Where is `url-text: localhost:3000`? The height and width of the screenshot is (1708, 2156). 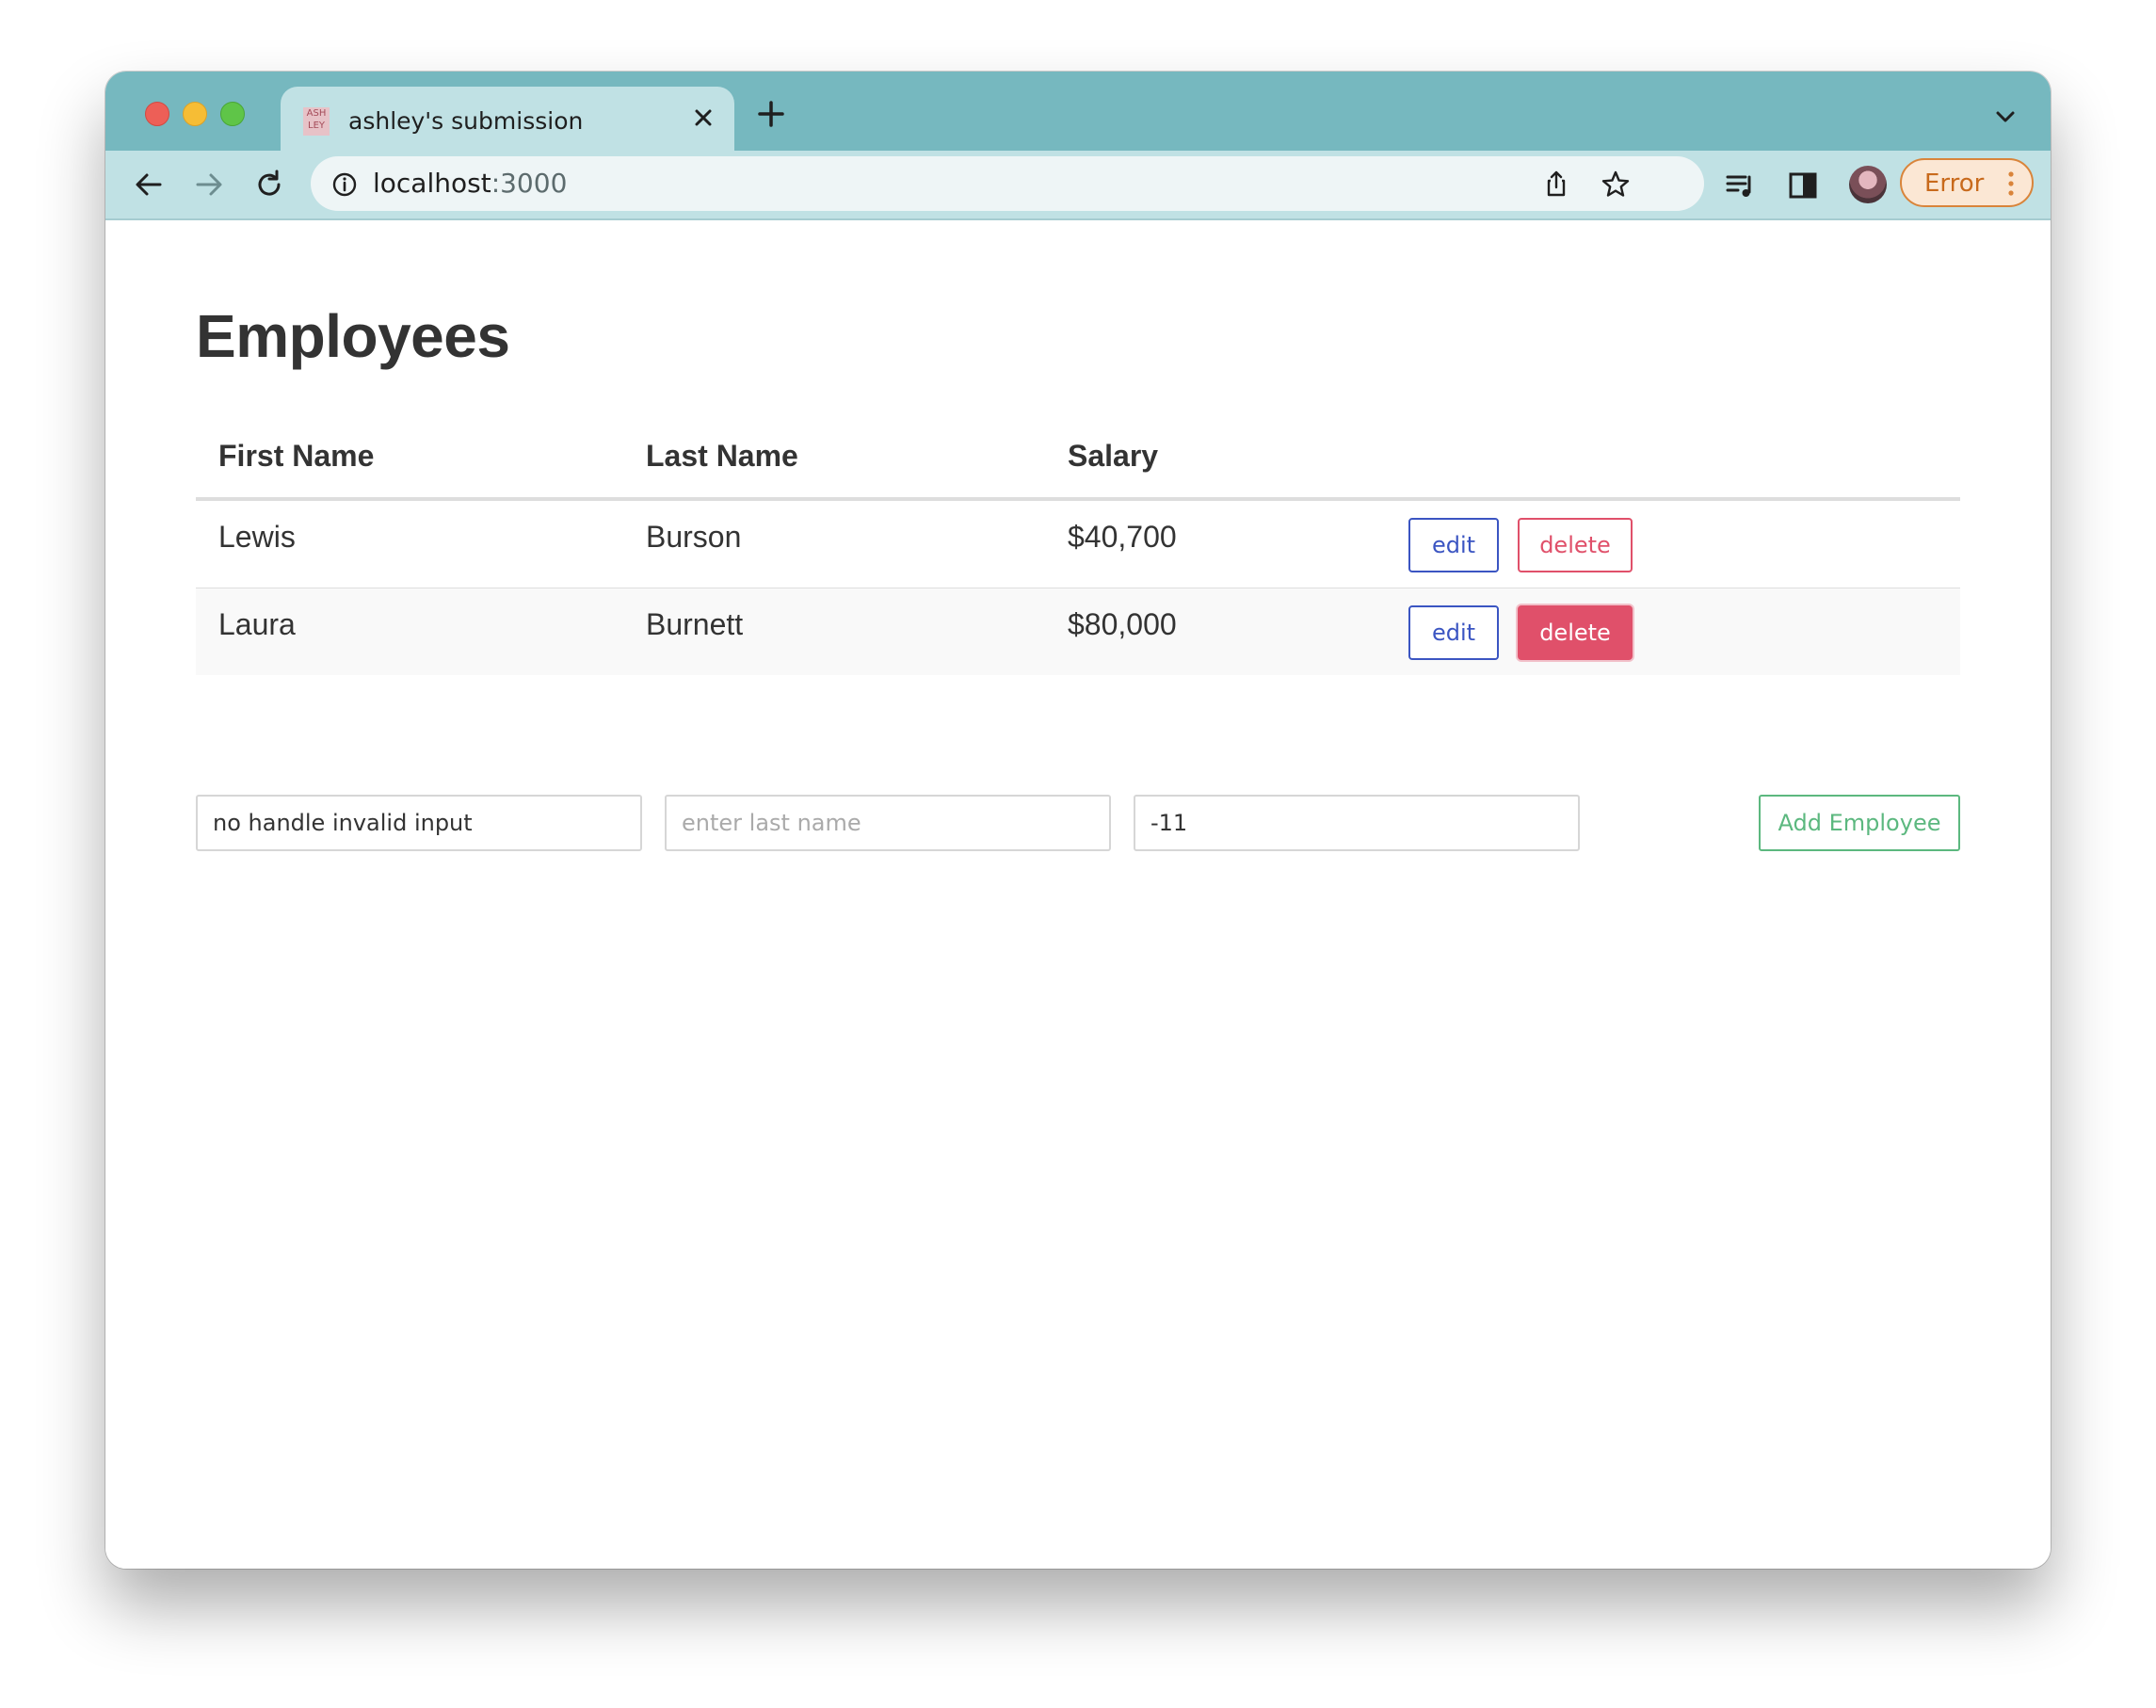
url-text: localhost:3000 is located at coordinates (470, 183).